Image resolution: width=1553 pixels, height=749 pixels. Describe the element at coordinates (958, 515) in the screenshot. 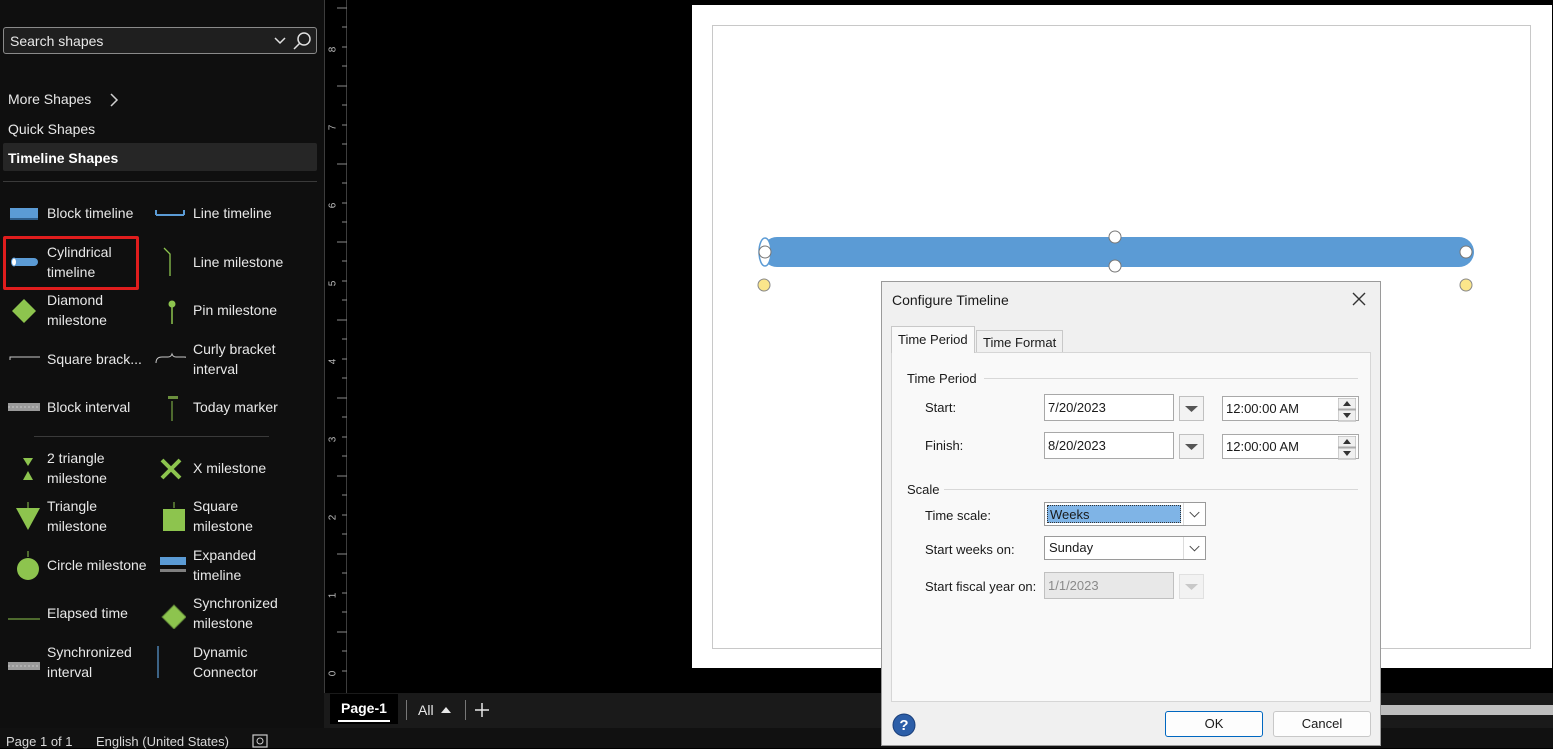

I see `time-scale-label: Time scale:` at that location.